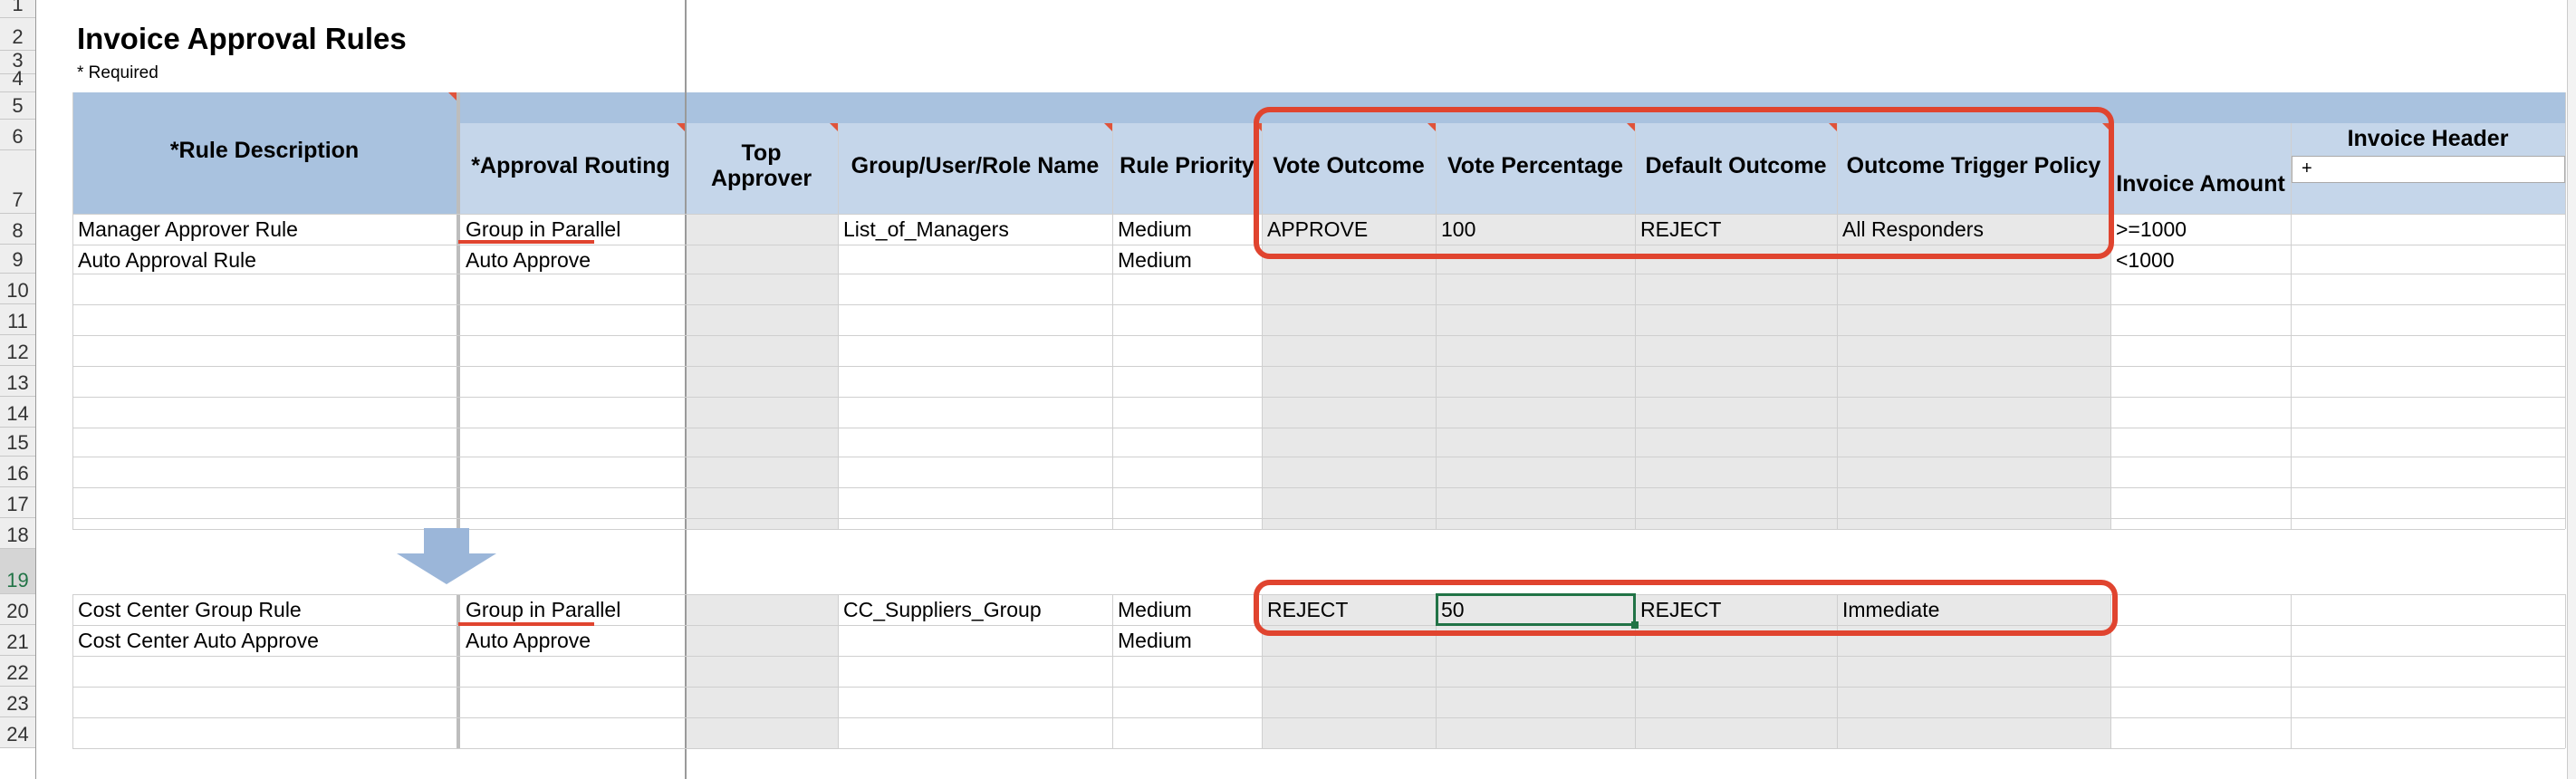 The width and height of the screenshot is (2576, 779). I want to click on row-header-9: 9, so click(18, 259).